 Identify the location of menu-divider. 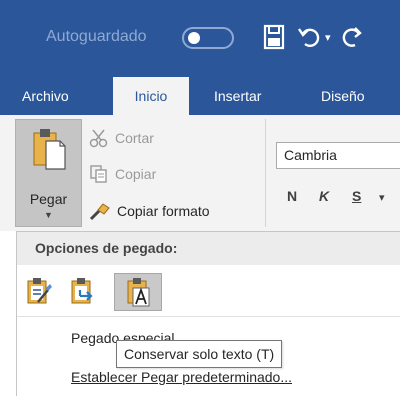
(208, 316).